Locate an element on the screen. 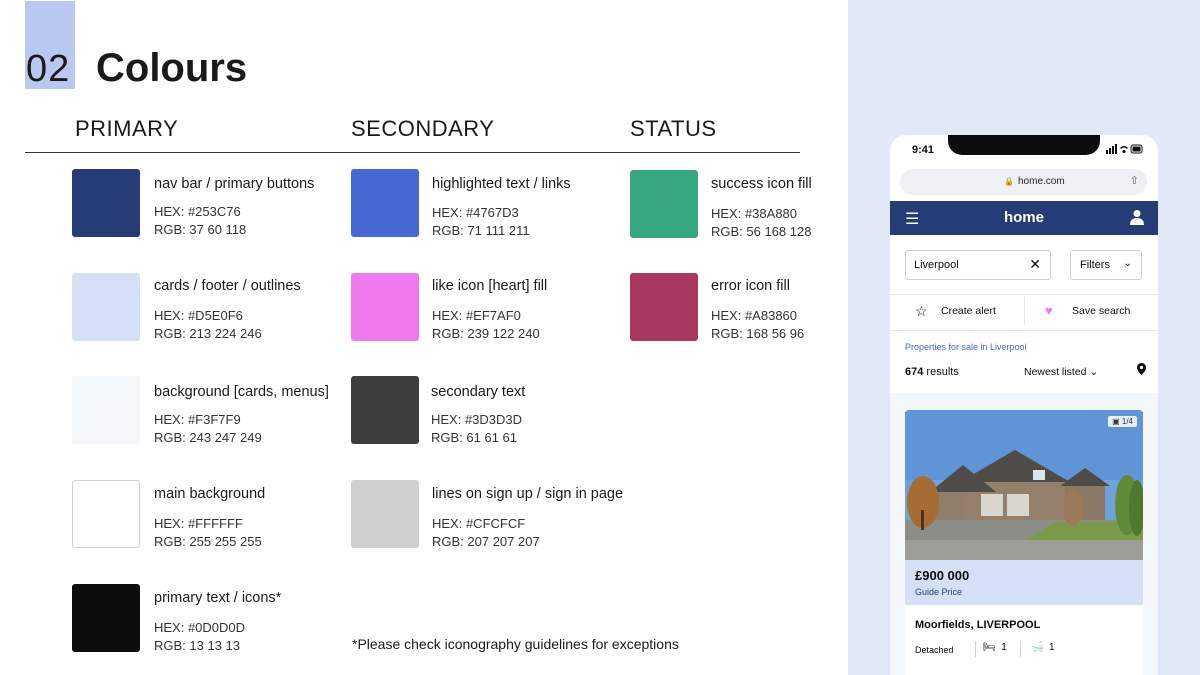 This screenshot has height=675, width=1200. create-alert-button: Create alert is located at coordinates (968, 311).